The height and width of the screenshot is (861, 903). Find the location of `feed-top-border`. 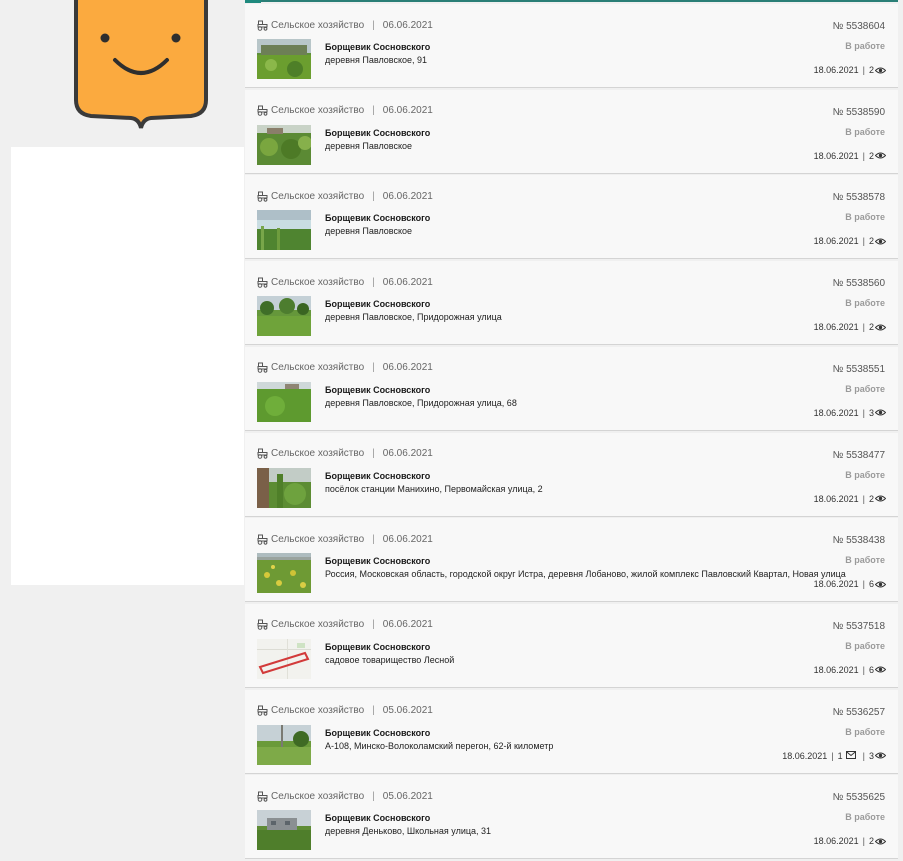

feed-top-border is located at coordinates (579, 1).